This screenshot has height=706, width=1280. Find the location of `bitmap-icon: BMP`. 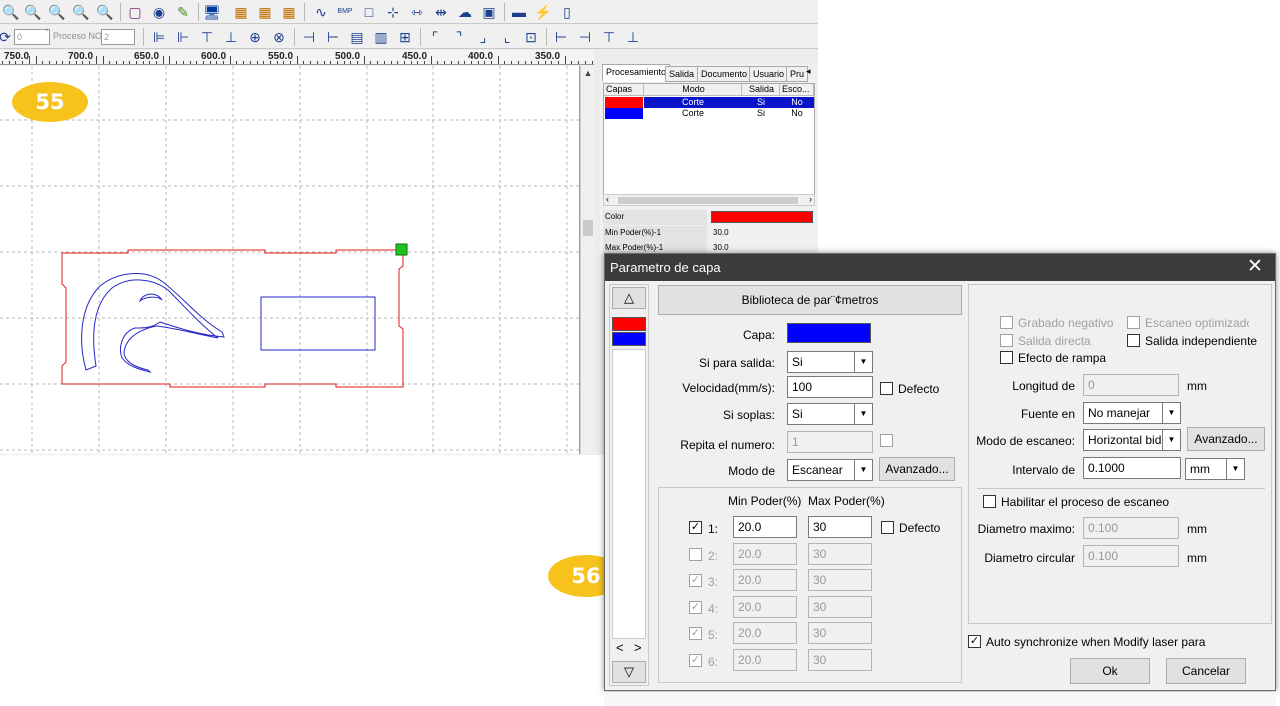

bitmap-icon: BMP is located at coordinates (345, 12).